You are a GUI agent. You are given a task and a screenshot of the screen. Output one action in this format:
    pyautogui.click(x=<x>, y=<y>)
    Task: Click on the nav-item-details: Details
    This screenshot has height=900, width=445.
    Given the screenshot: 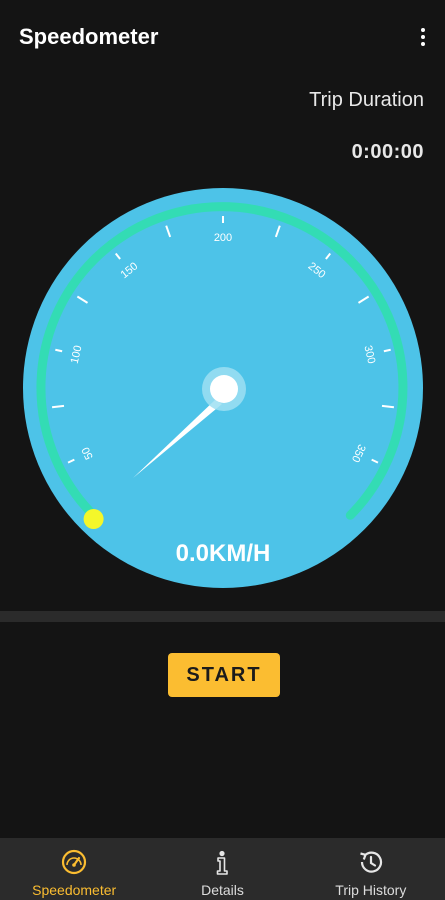 What is the action you would take?
    pyautogui.click(x=222, y=869)
    